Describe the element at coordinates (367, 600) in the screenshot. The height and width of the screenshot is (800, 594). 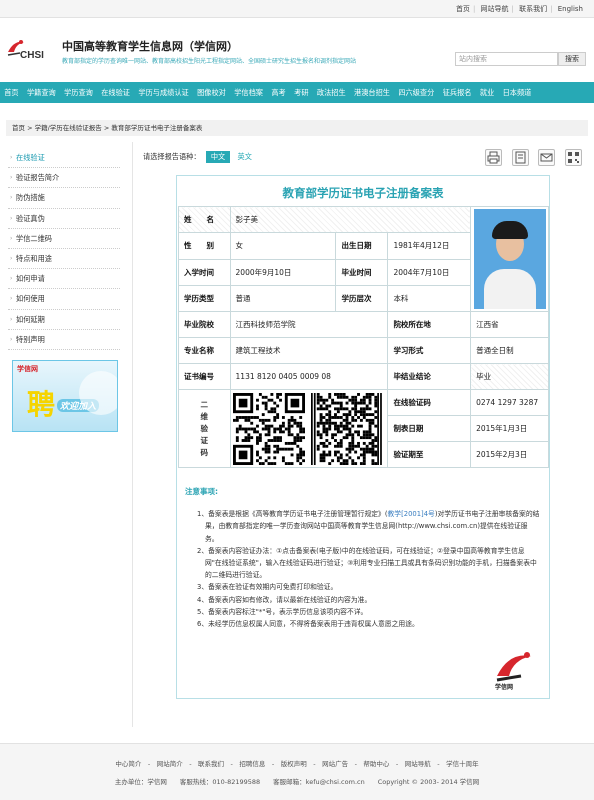
I see `note-item: 4、备案表内容如有修改，请以最新在线验证的内容为准。` at that location.